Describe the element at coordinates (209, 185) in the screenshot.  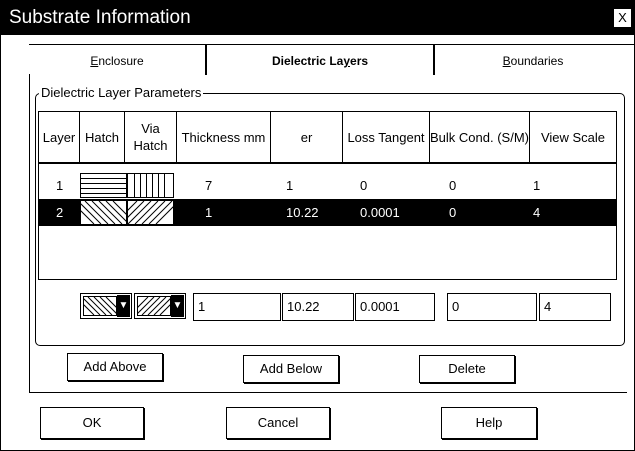
I see `thickness-cell: 7` at that location.